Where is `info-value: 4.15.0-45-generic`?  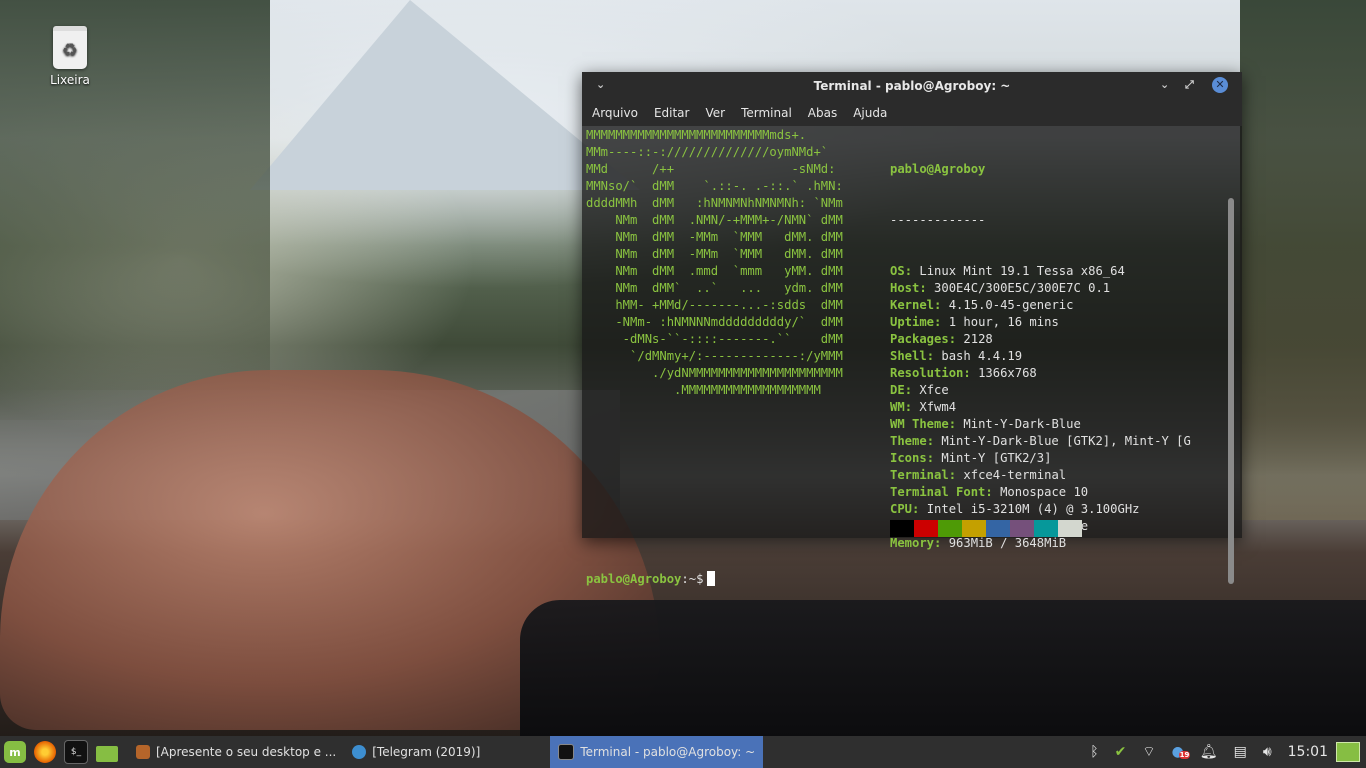 info-value: 4.15.0-45-generic is located at coordinates (1011, 305).